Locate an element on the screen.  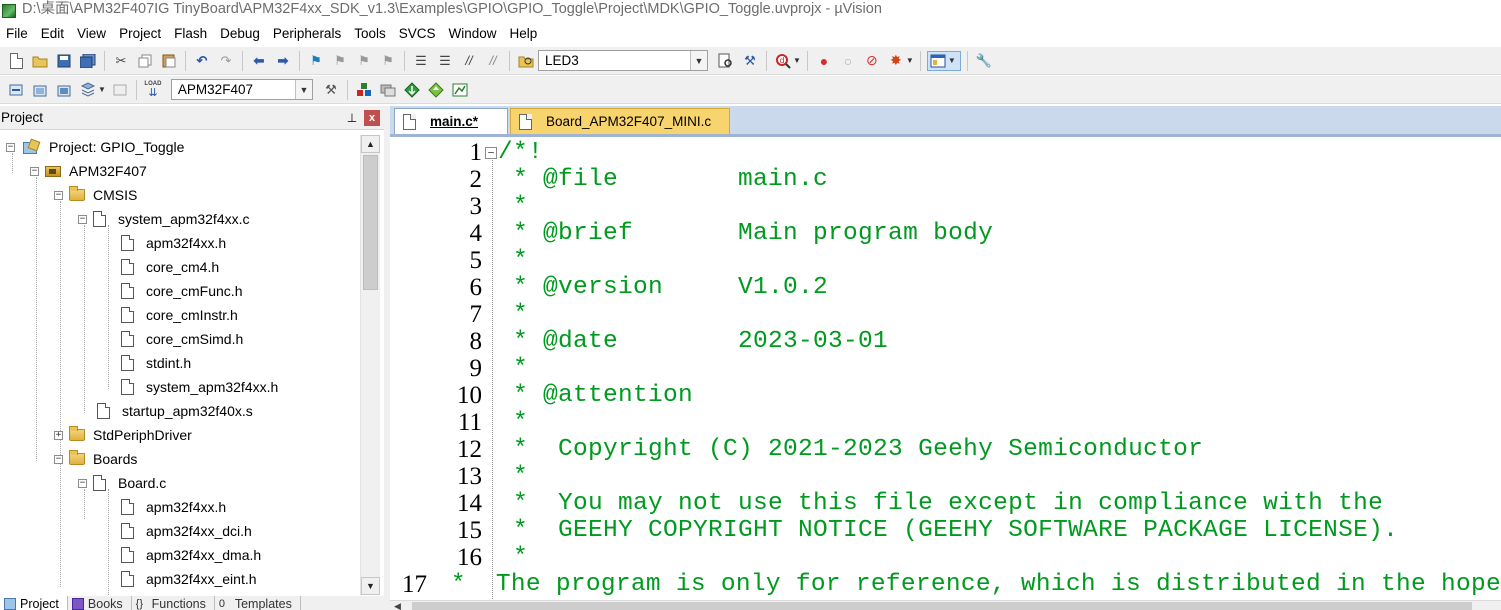
start-debug-button: d is located at coordinates (783, 61).